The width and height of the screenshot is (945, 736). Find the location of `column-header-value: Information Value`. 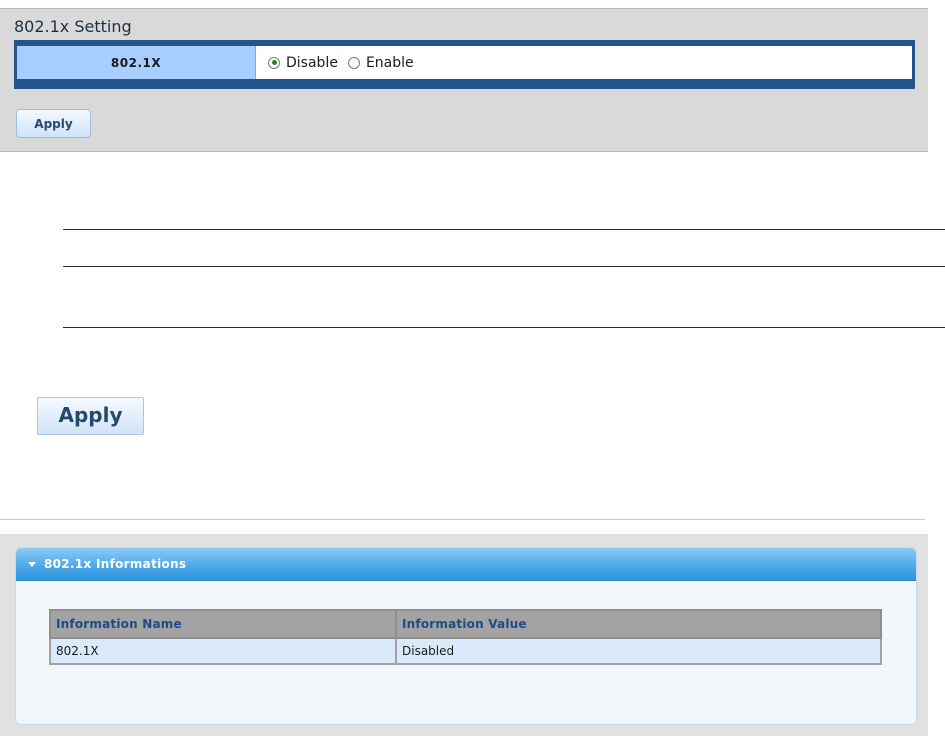

column-header-value: Information Value is located at coordinates (638, 624).